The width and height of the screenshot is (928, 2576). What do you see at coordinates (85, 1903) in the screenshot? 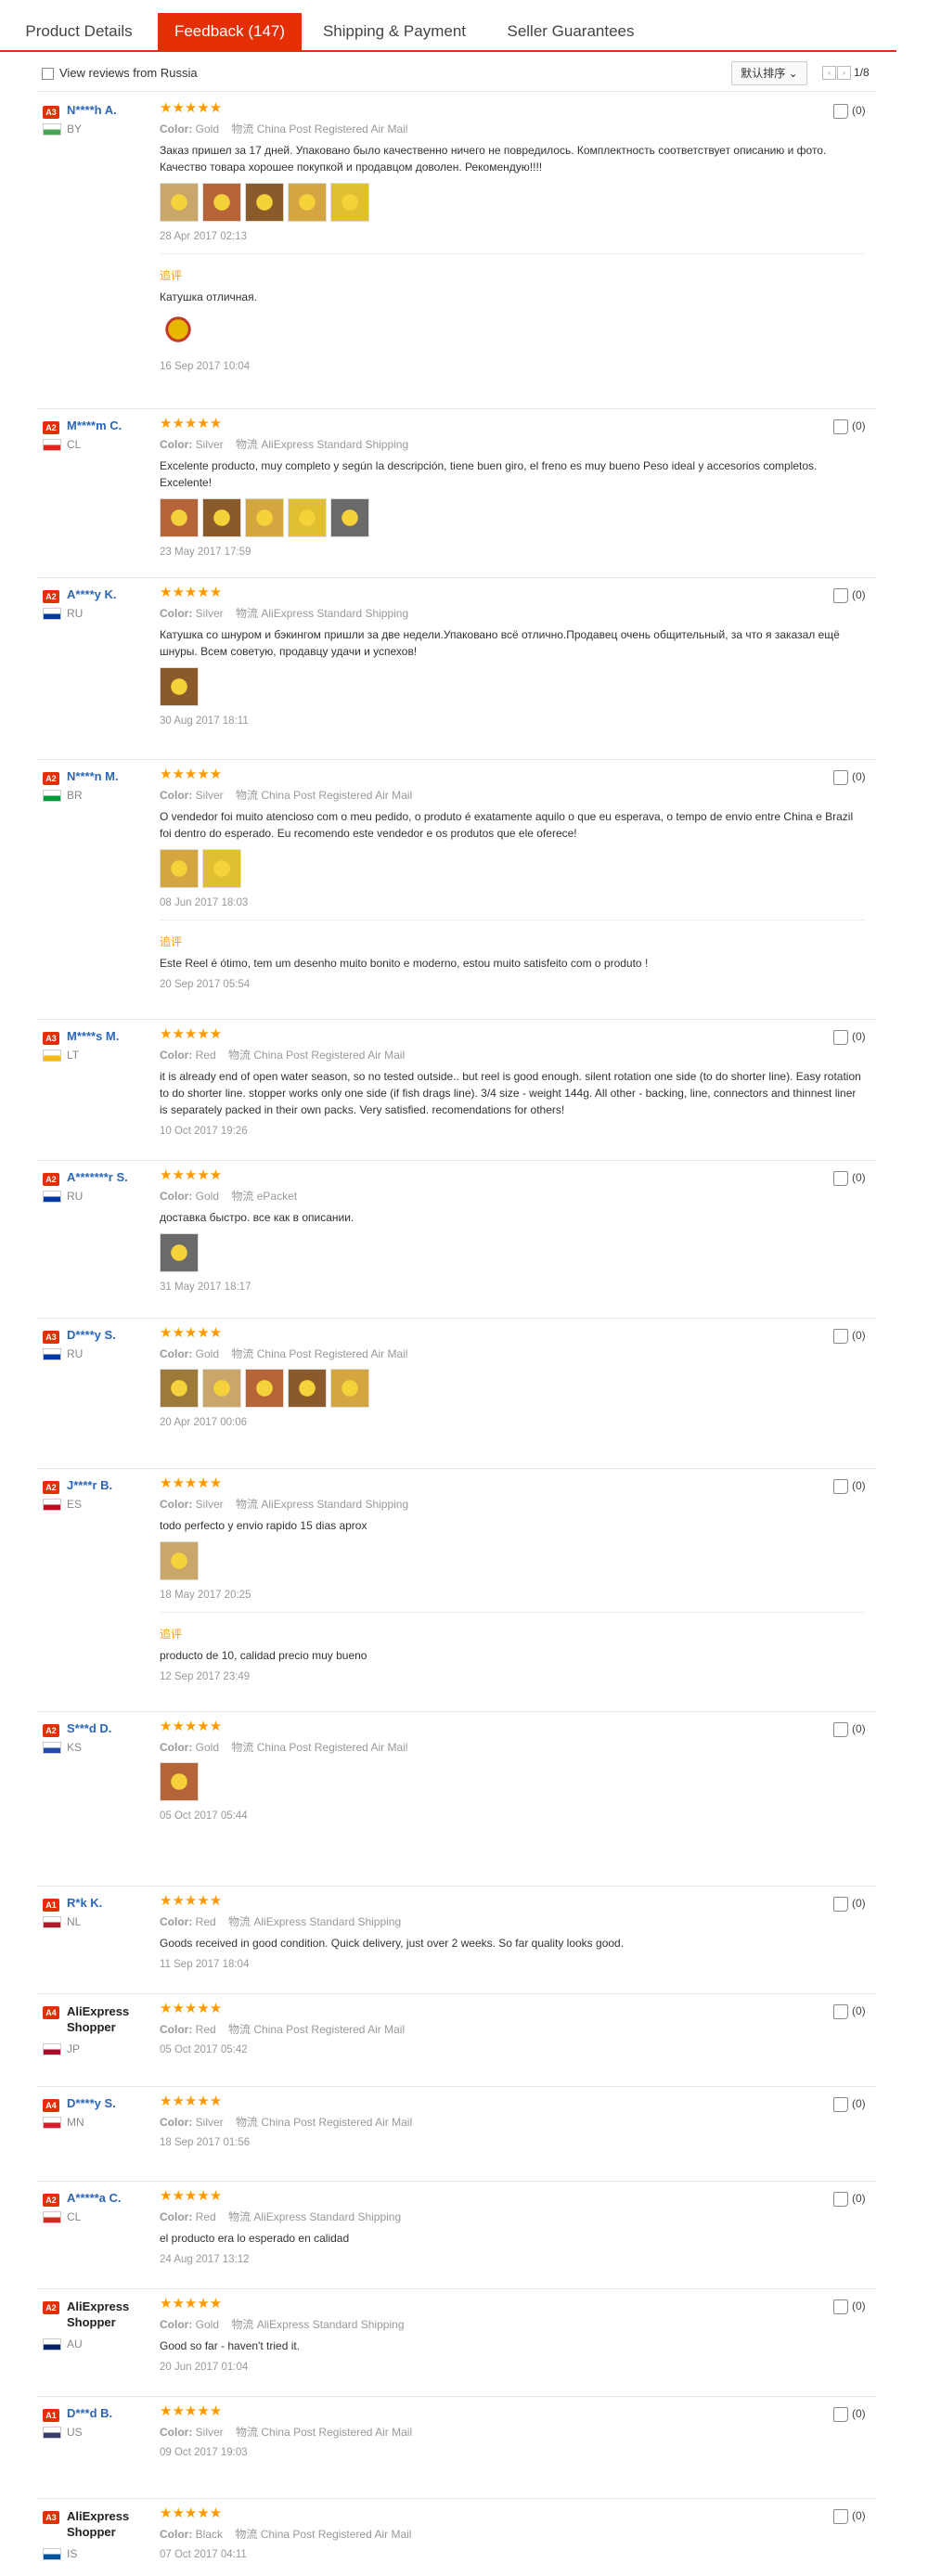
I see `reviewer-name: R*k K.` at bounding box center [85, 1903].